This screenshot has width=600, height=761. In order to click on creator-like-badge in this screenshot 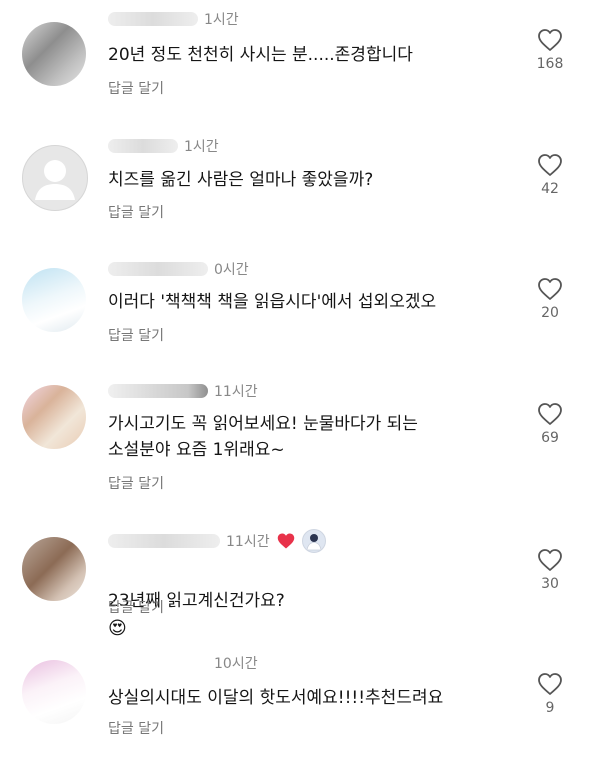, I will do `click(286, 541)`.